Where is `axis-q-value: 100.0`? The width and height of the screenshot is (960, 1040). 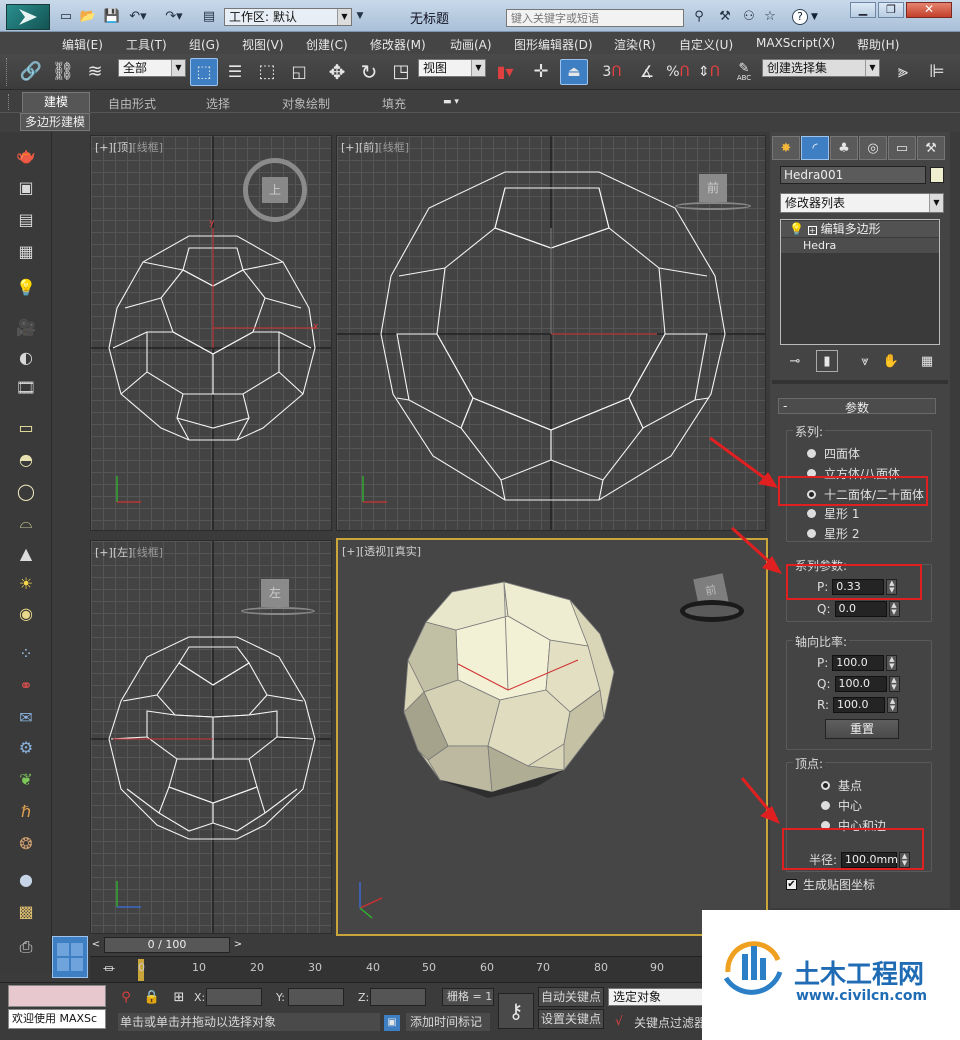 axis-q-value: 100.0 is located at coordinates (860, 684).